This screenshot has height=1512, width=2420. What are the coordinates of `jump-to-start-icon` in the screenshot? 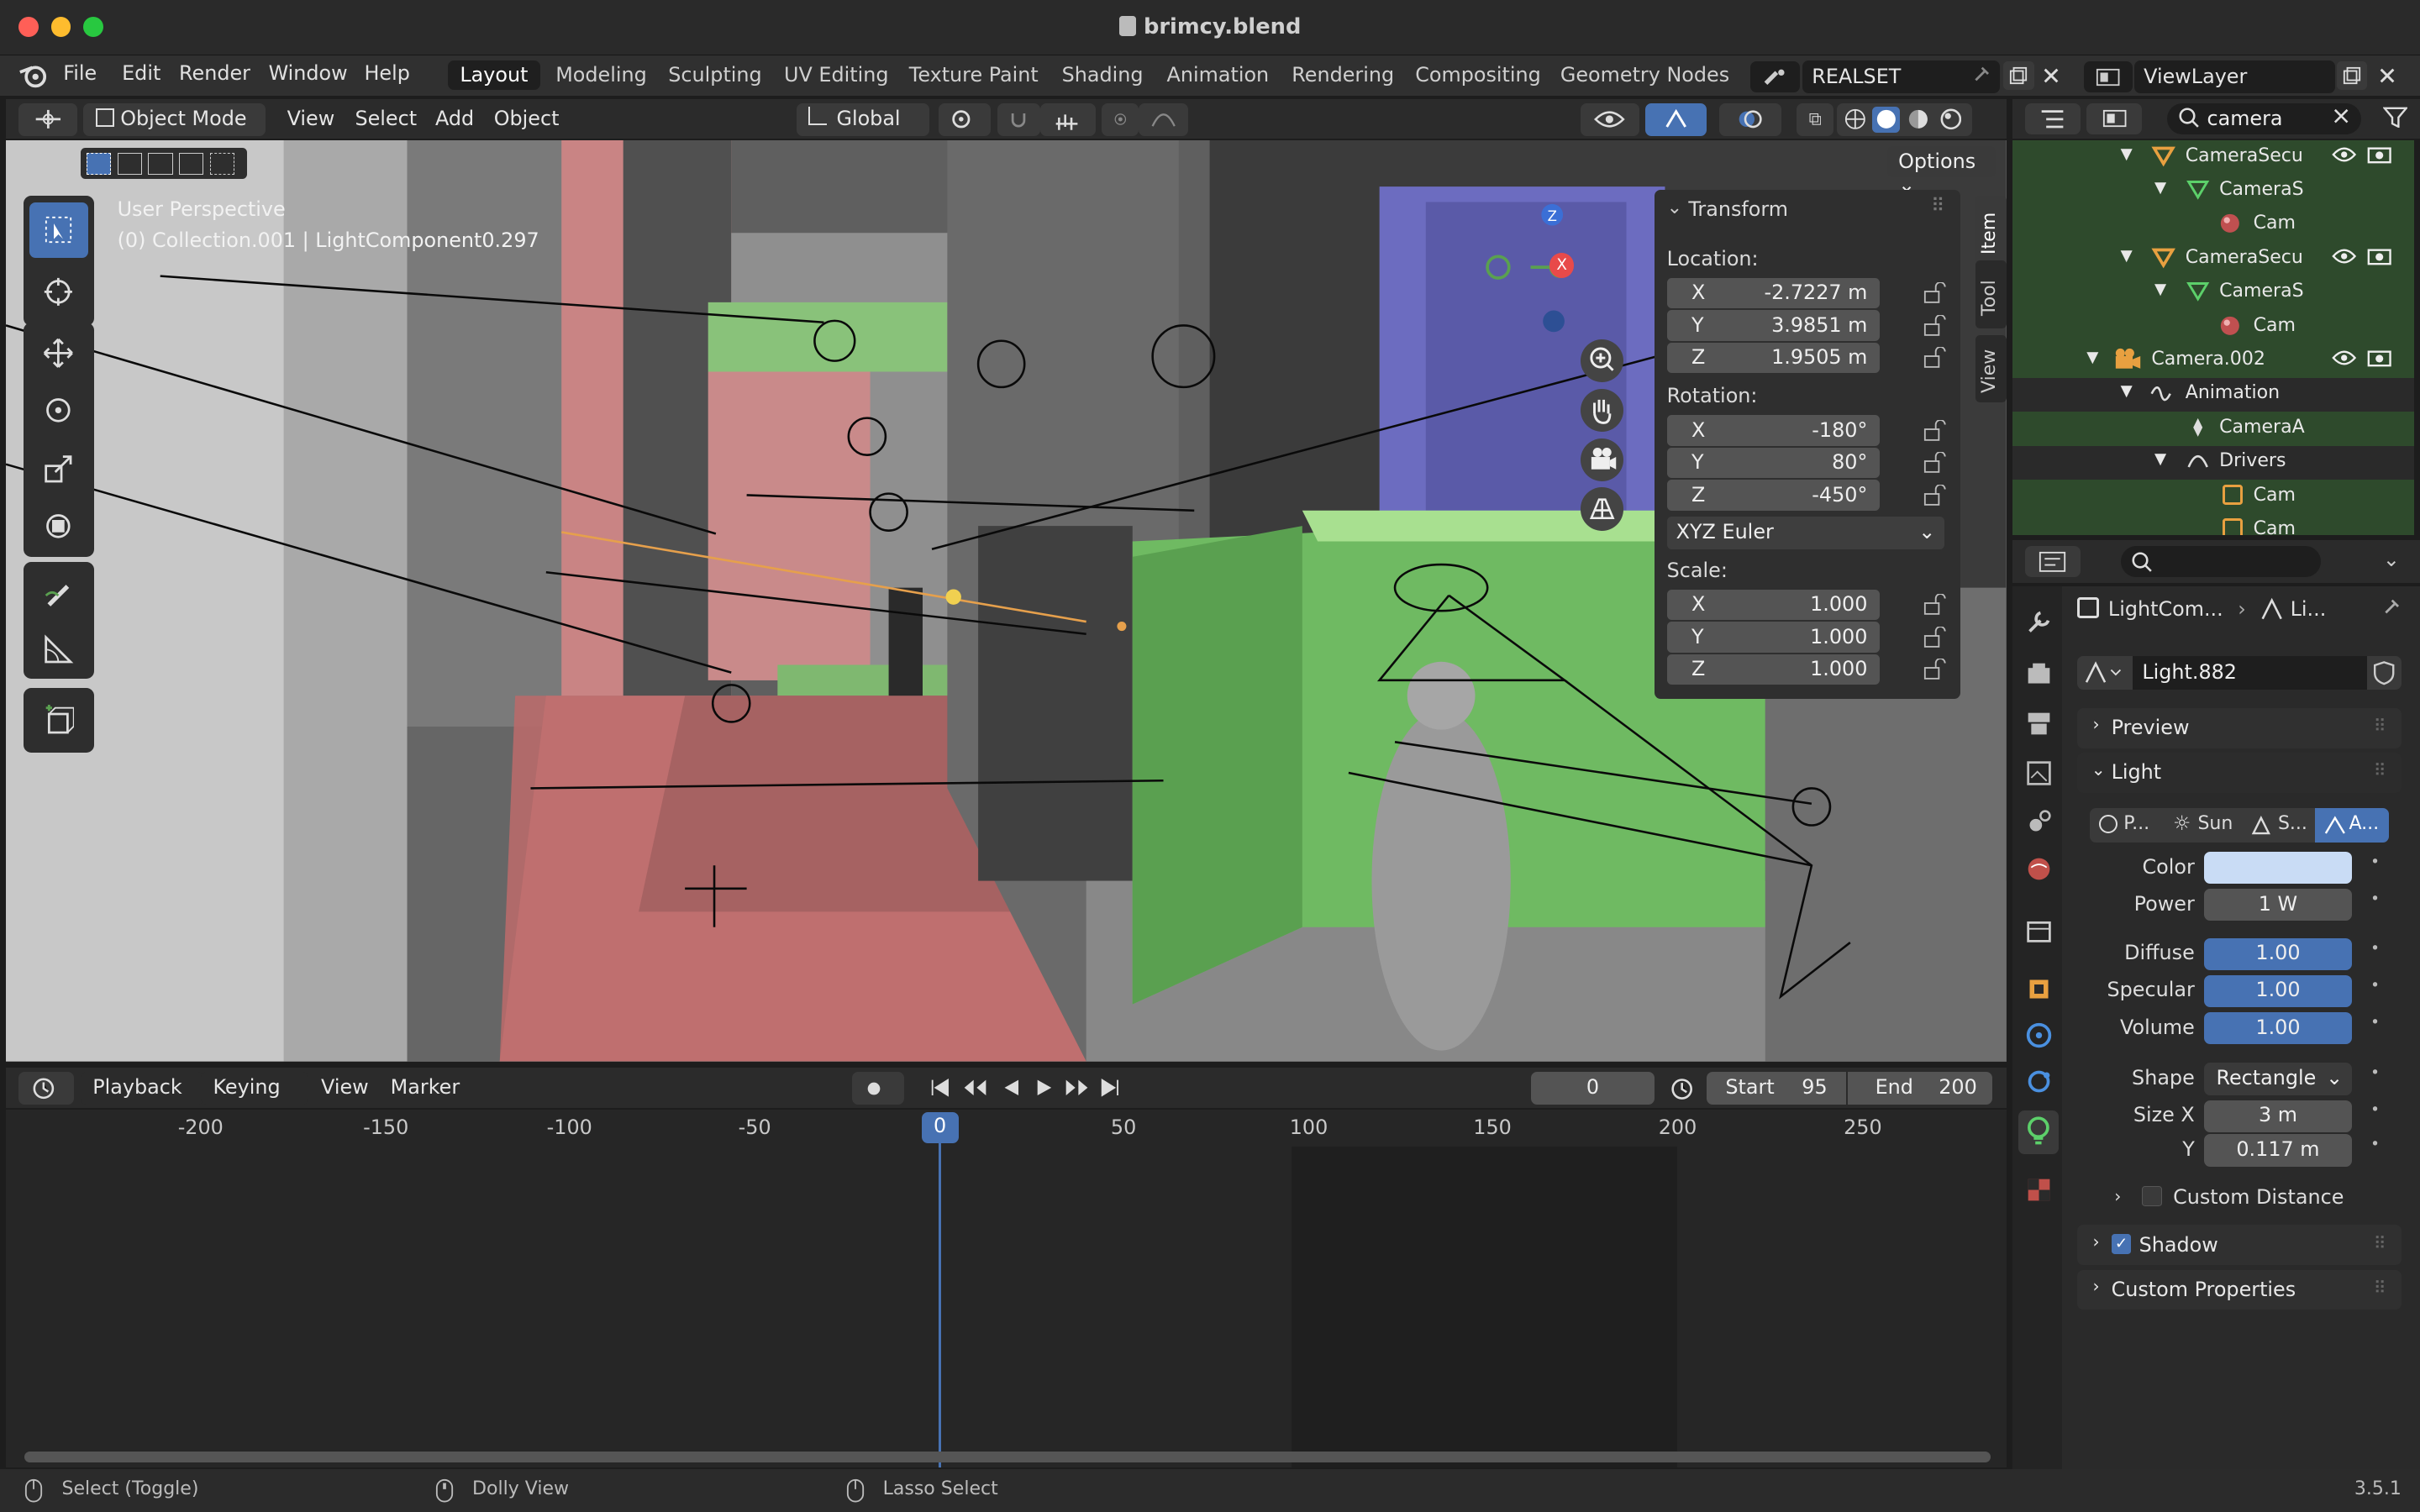 It's located at (940, 1087).